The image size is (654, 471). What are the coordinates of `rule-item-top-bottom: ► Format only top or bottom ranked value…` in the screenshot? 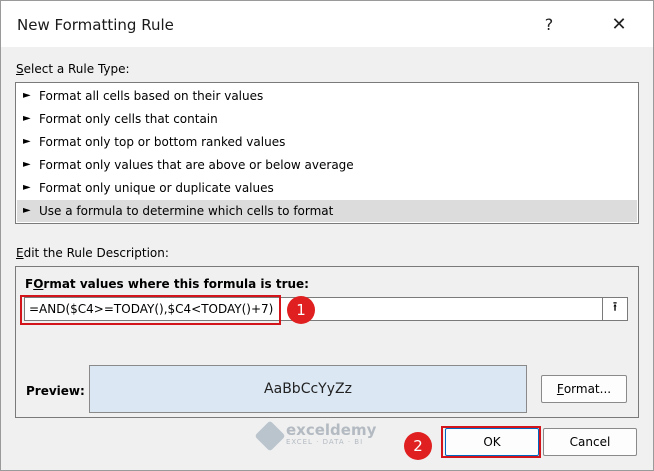 It's located at (327, 142).